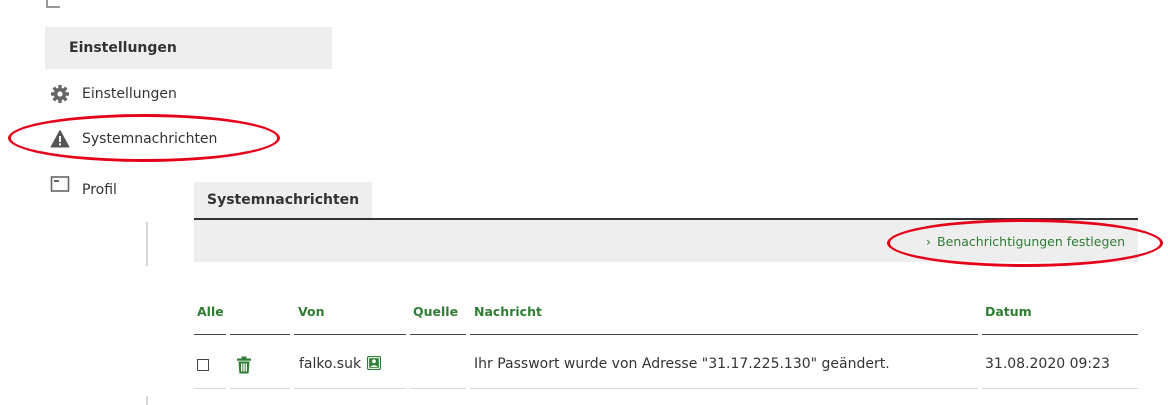 The height and width of the screenshot is (405, 1168). I want to click on column-header-source: Quelle, so click(435, 311).